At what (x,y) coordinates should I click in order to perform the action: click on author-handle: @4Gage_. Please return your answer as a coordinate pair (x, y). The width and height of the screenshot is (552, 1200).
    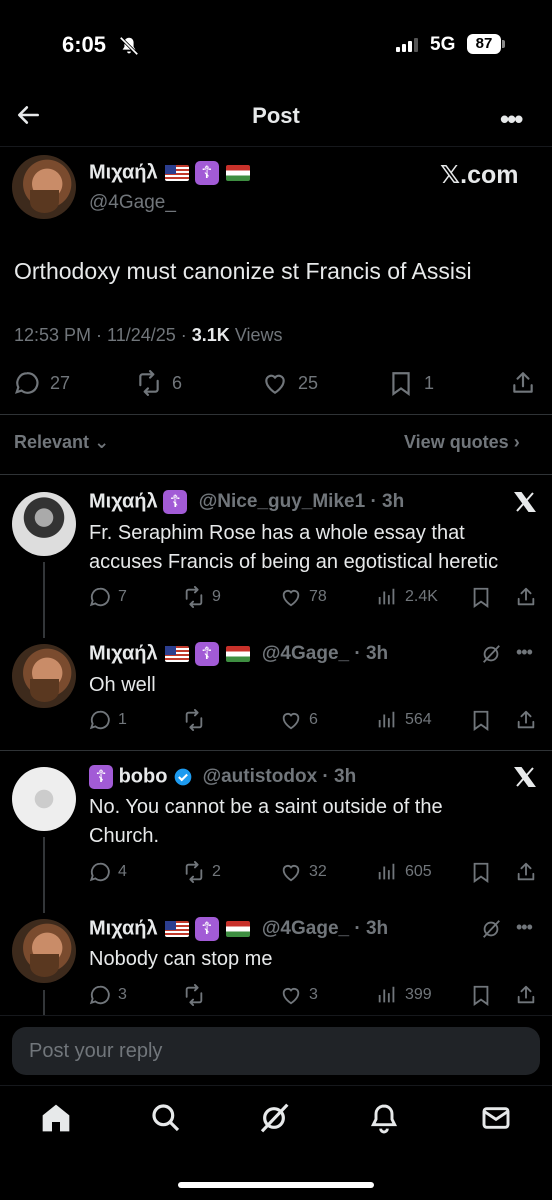
    Looking at the image, I should click on (132, 203).